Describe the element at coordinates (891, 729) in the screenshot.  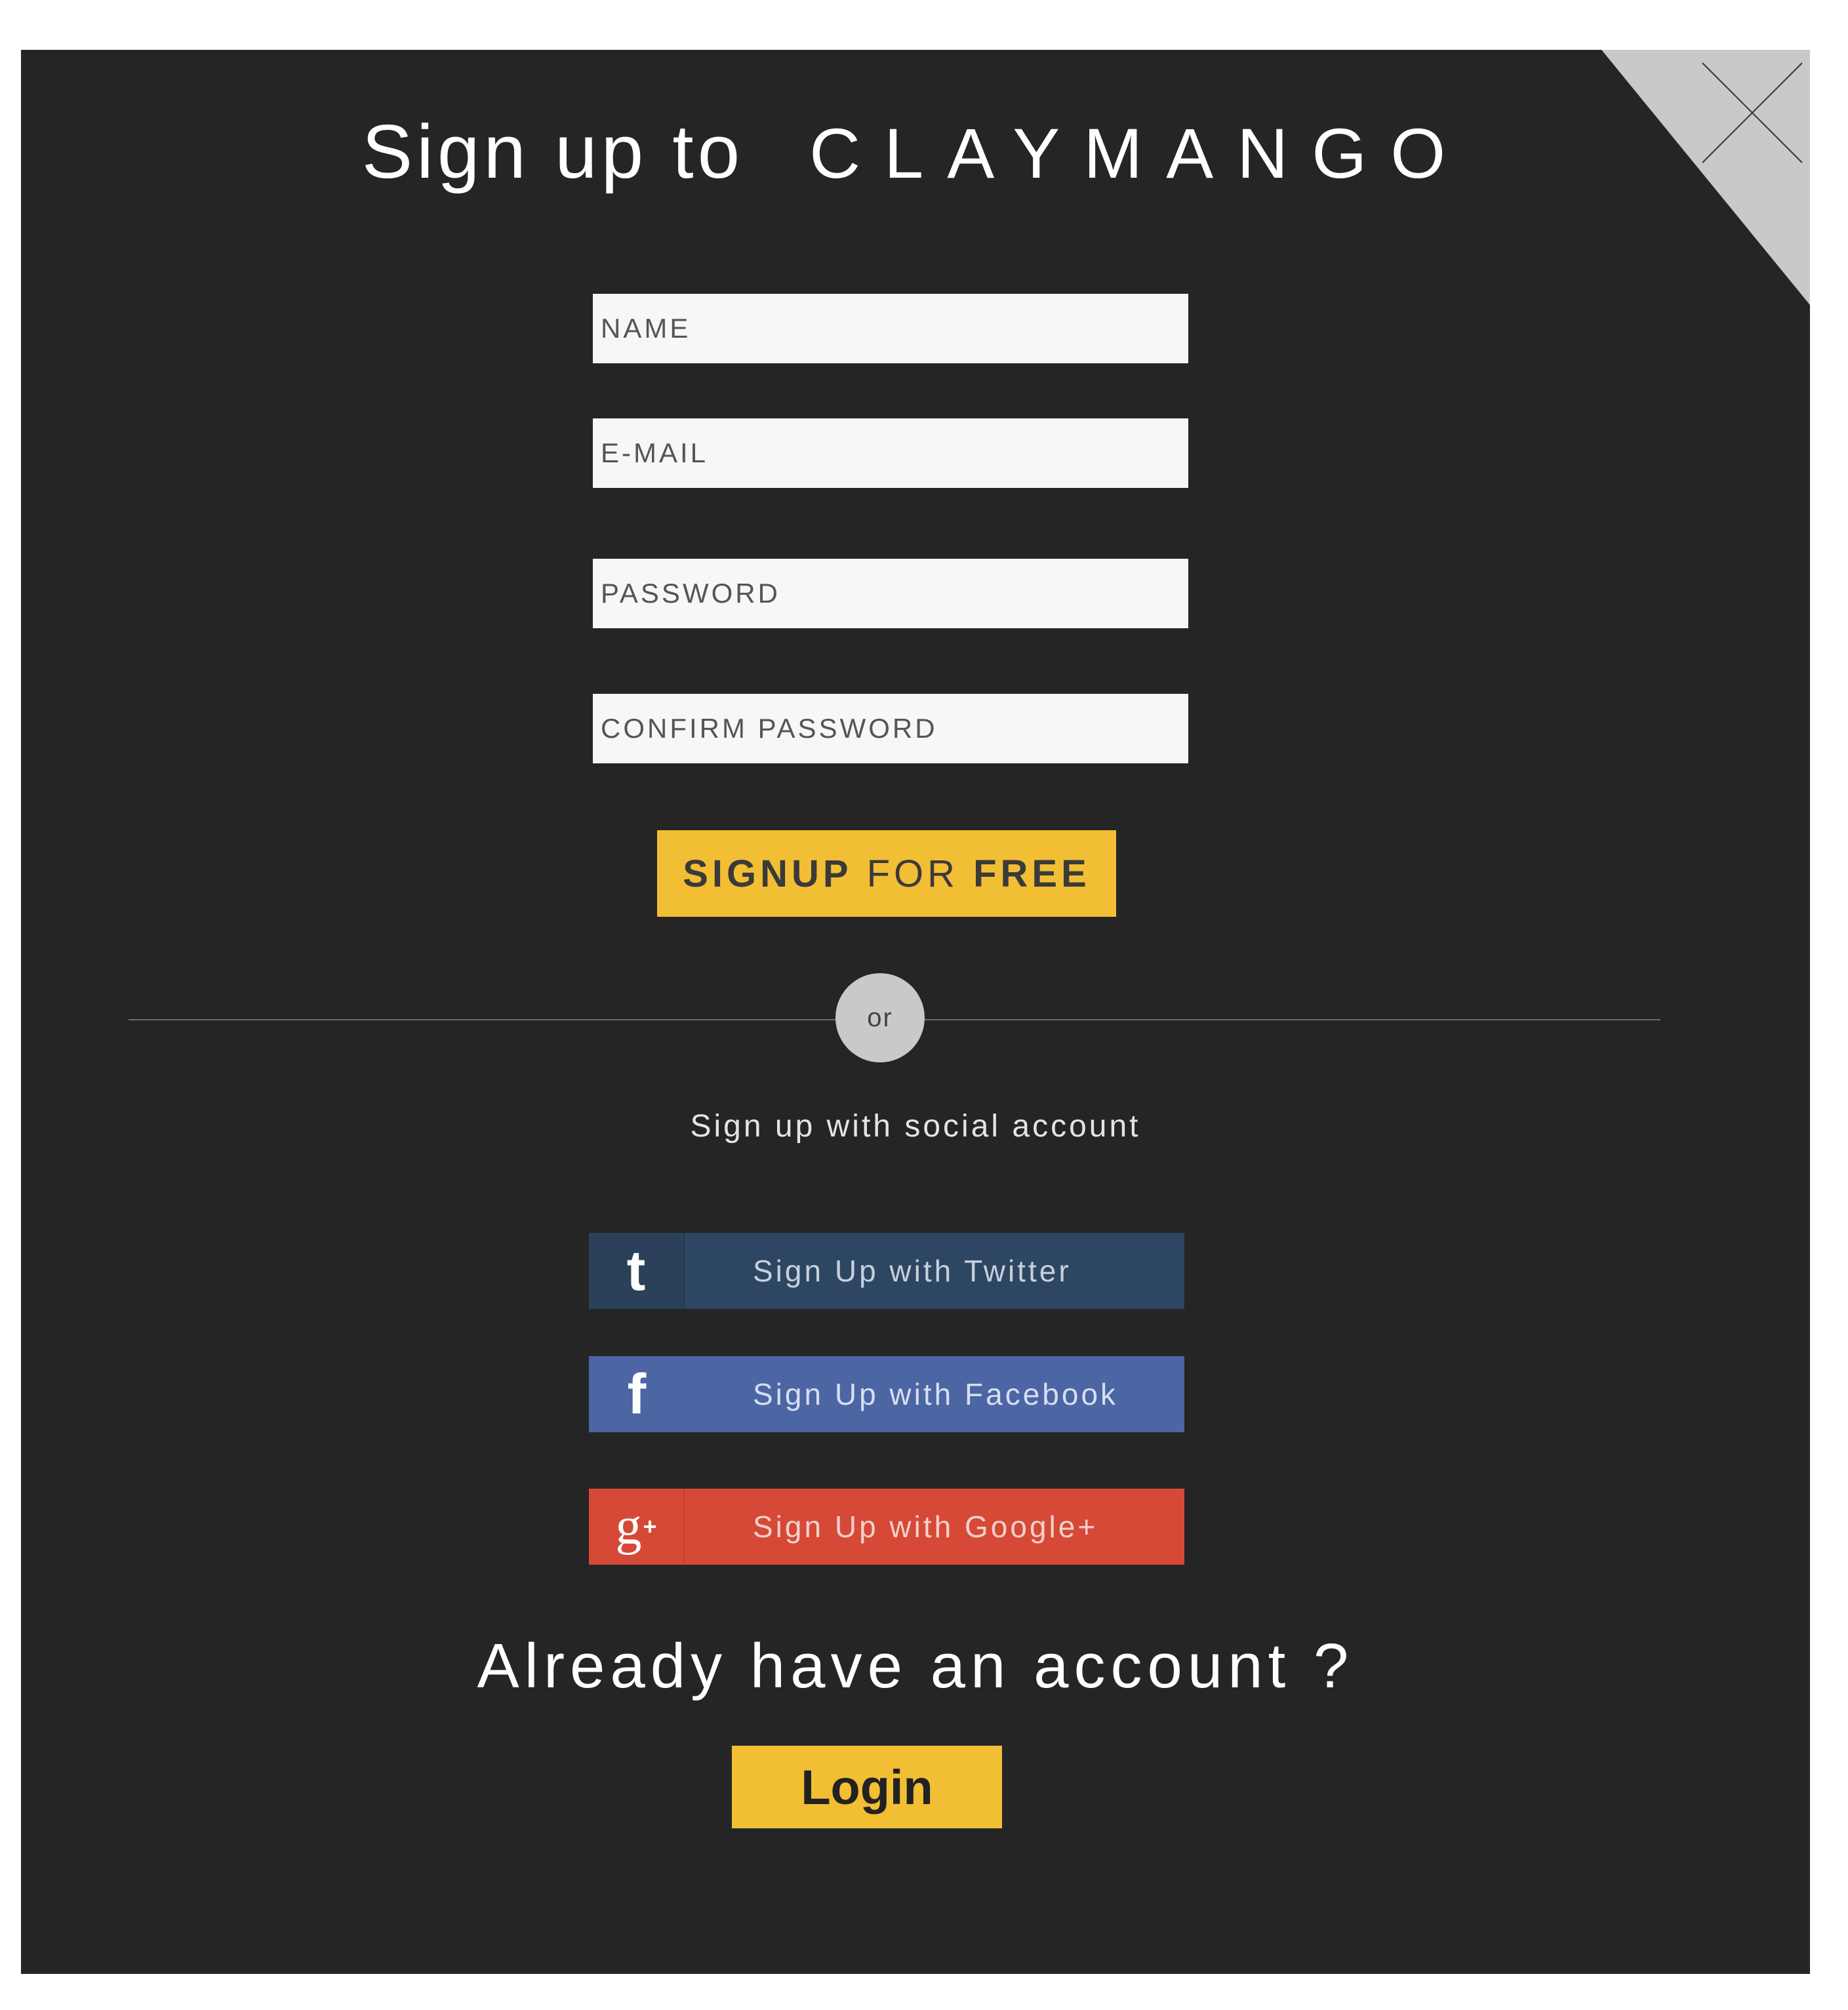
I see `confirm-password-input` at that location.